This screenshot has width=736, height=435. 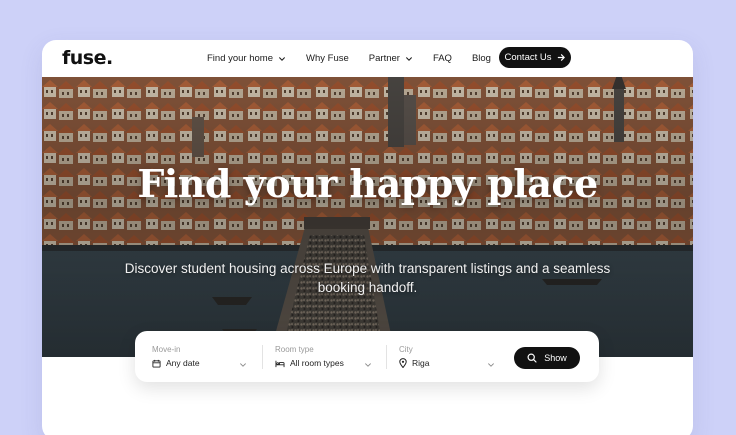 I want to click on nav-item-find-your-home: Find your home, so click(x=246, y=58).